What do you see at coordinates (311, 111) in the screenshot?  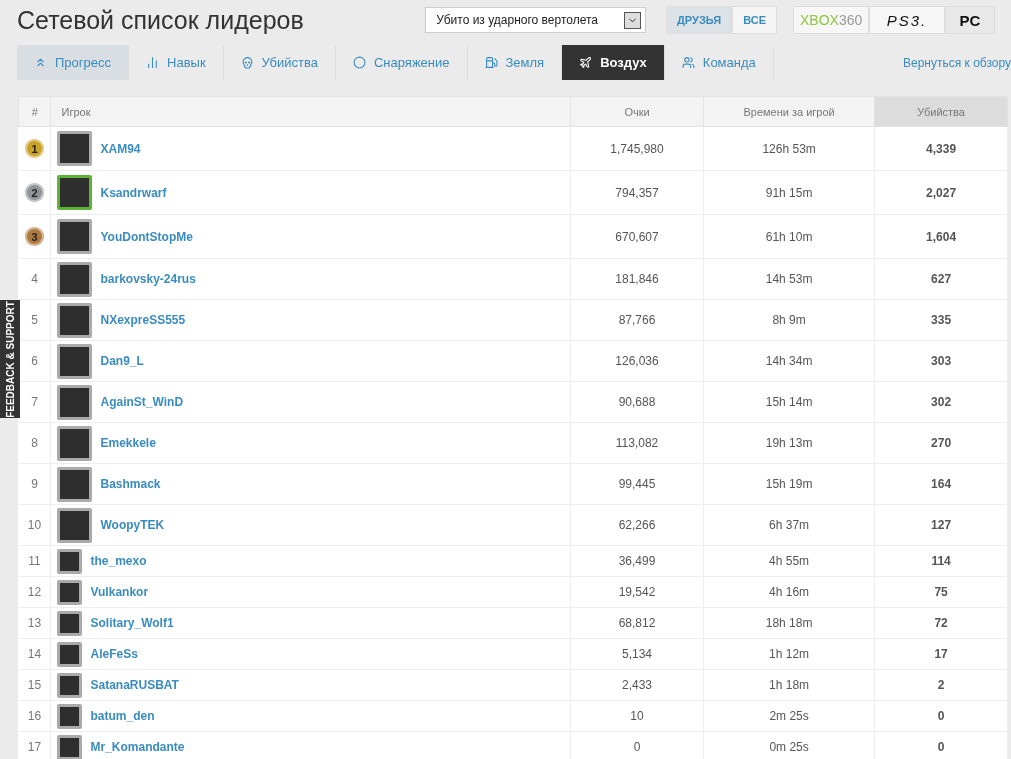 I see `column-header: Игрок` at bounding box center [311, 111].